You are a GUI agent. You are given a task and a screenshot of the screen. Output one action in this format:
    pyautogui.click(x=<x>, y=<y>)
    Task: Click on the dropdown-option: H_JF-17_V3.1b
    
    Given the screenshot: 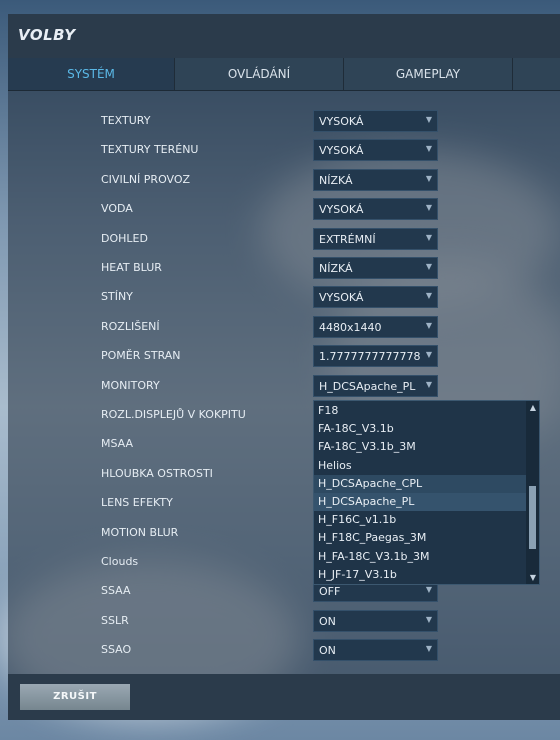 What is the action you would take?
    pyautogui.click(x=420, y=575)
    